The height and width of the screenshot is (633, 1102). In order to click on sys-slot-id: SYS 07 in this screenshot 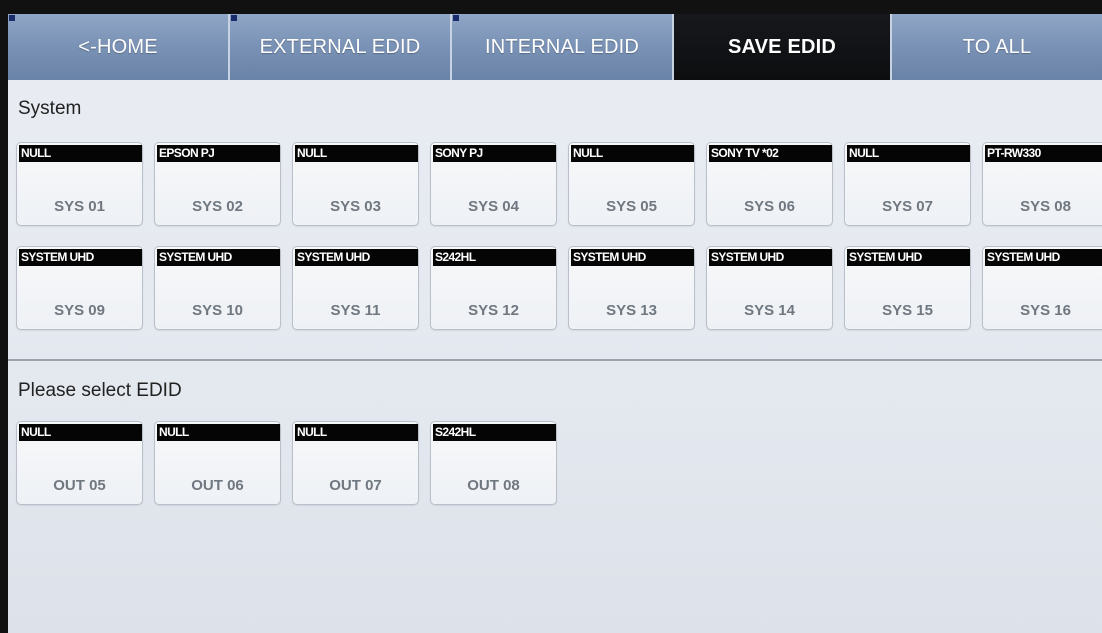, I will do `click(907, 206)`.